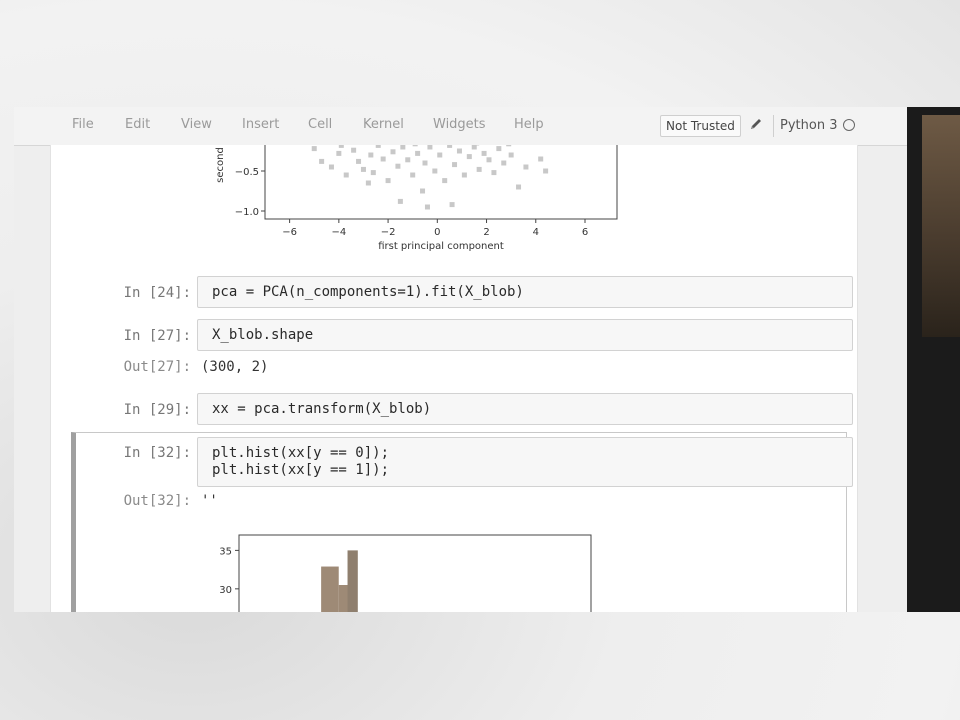 Image resolution: width=960 pixels, height=720 pixels. Describe the element at coordinates (196, 124) in the screenshot. I see `menu-view: View` at that location.